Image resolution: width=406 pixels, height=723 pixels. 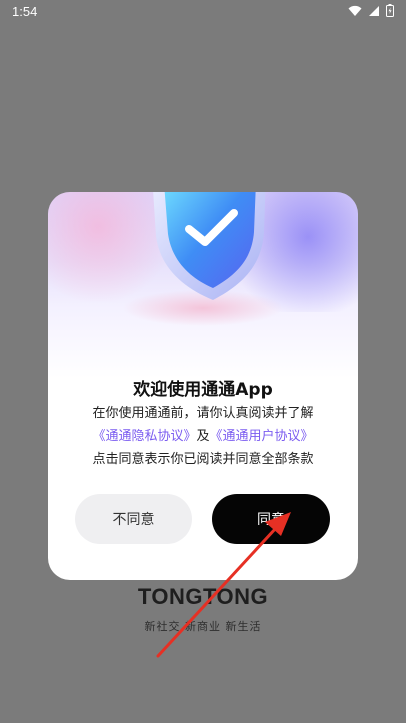 I want to click on and-text: 及, so click(x=203, y=436).